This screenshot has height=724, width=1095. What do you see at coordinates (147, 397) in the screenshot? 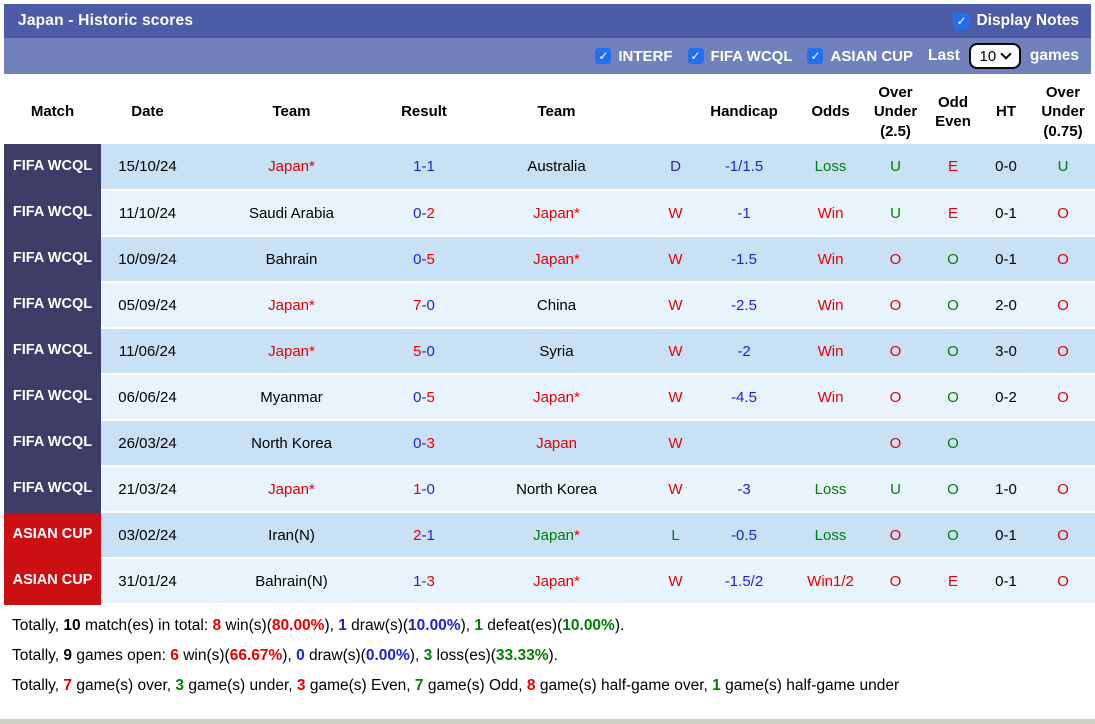
I see `date-cell-text: 06/06/24` at bounding box center [147, 397].